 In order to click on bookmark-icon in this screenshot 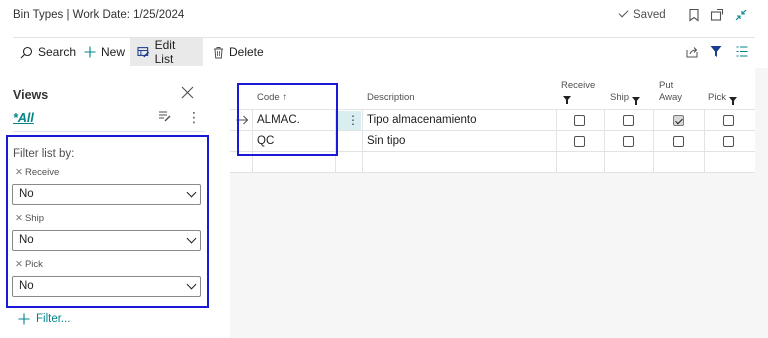, I will do `click(694, 15)`.